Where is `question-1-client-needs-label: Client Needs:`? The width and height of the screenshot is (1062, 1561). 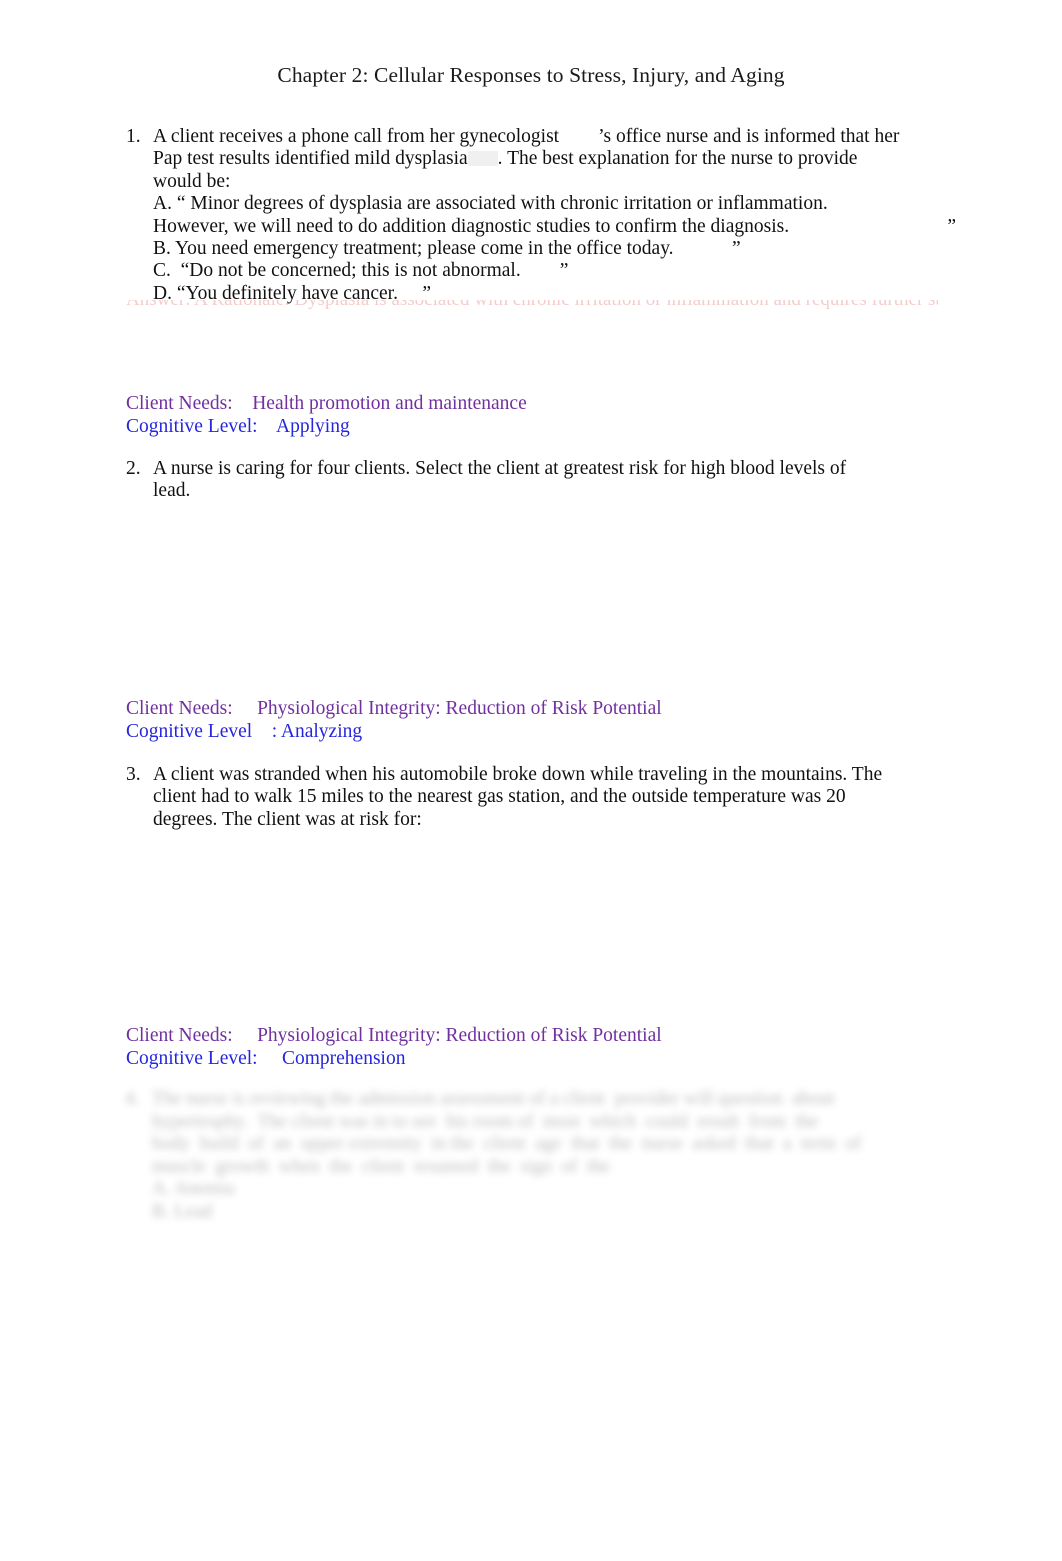
question-1-client-needs-label: Client Needs: is located at coordinates (179, 403).